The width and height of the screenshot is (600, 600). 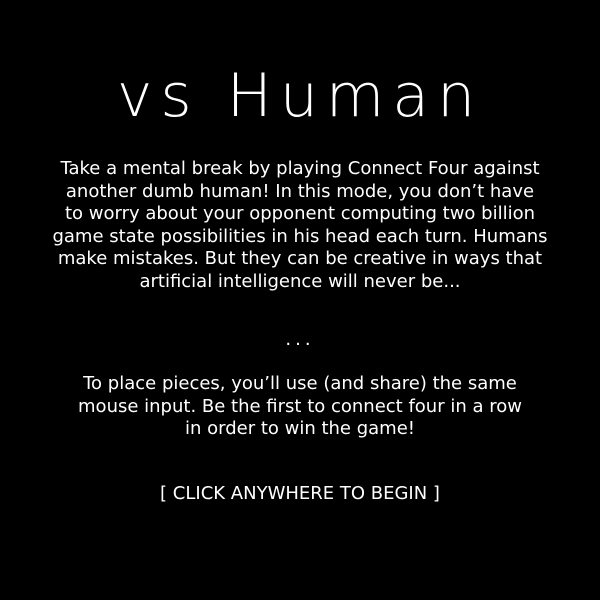 What do you see at coordinates (300, 96) in the screenshot?
I see `mode-title: vs Human` at bounding box center [300, 96].